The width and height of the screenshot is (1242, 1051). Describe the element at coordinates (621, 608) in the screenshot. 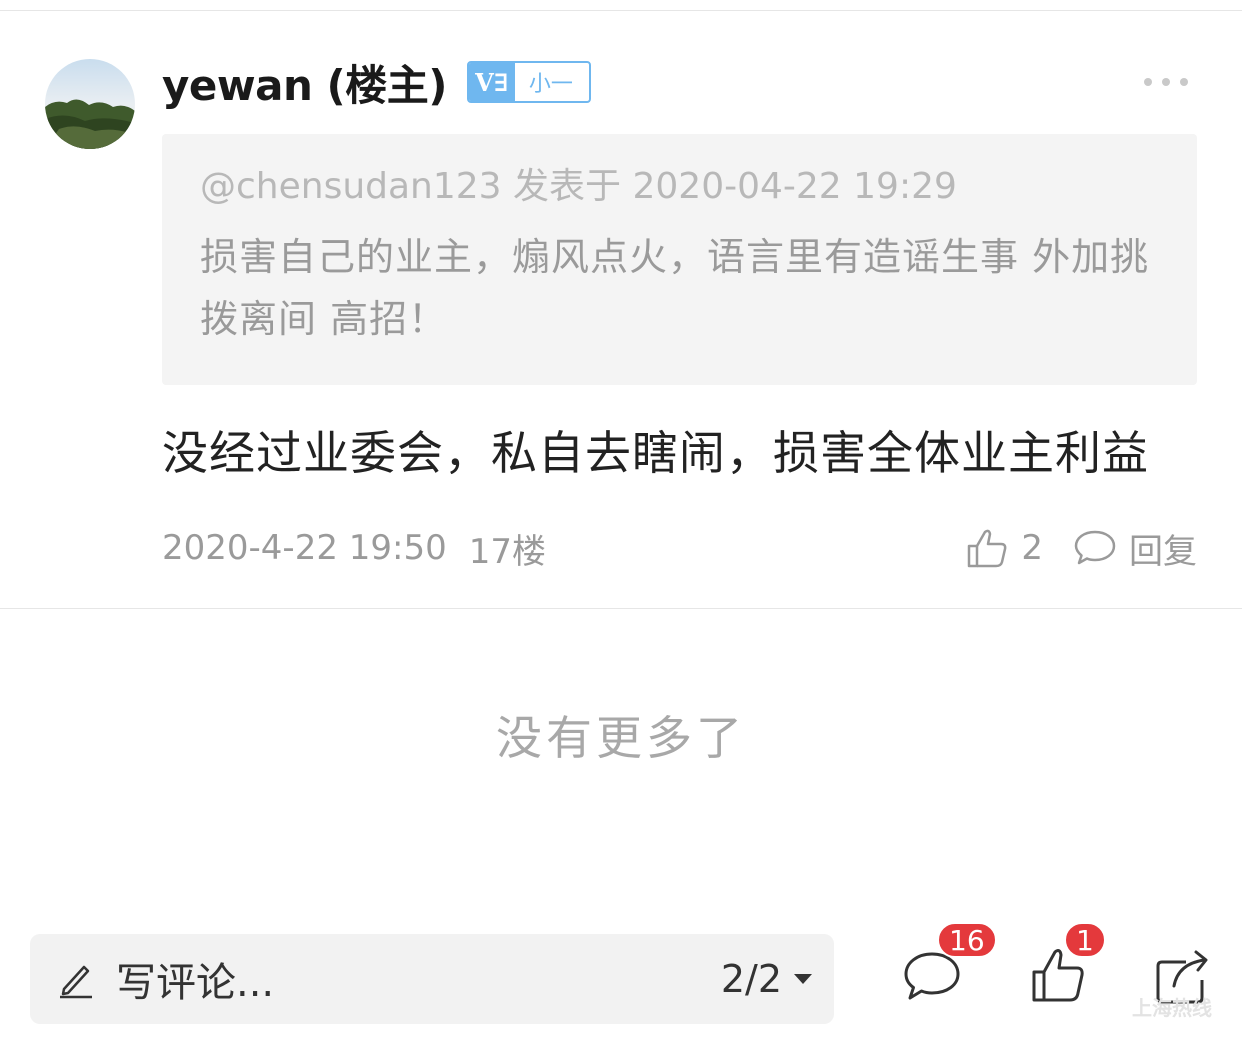

I see `section-divider` at that location.